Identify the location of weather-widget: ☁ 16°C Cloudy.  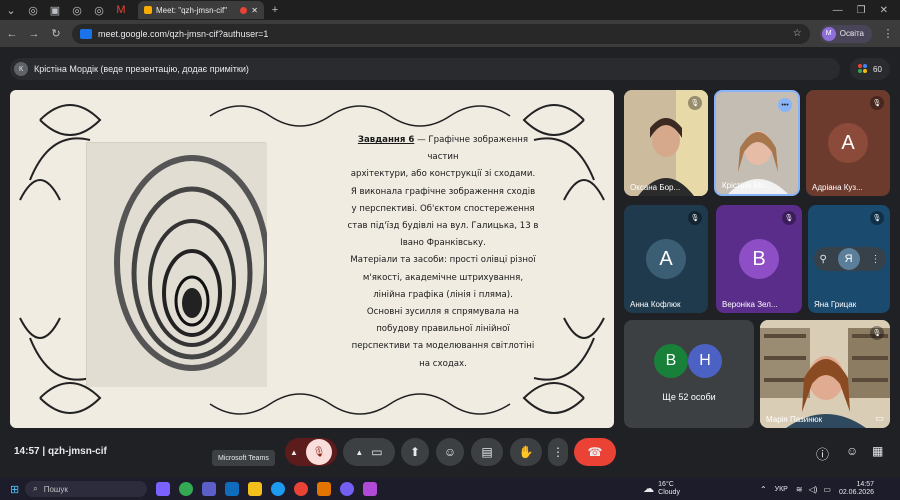
(661, 489).